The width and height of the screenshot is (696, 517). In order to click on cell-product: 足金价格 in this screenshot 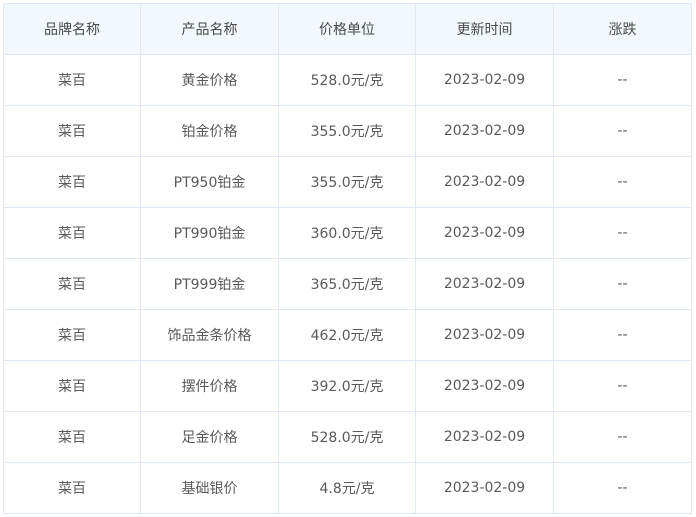, I will do `click(209, 437)`.